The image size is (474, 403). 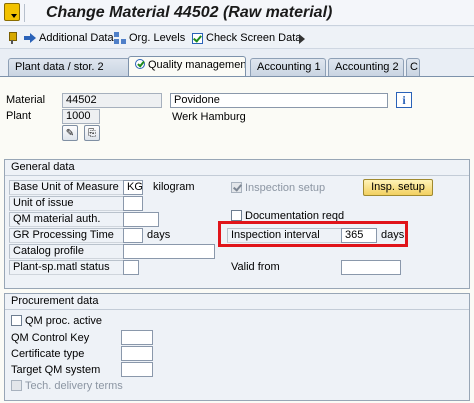 What do you see at coordinates (313, 234) in the screenshot?
I see `highlight-box` at bounding box center [313, 234].